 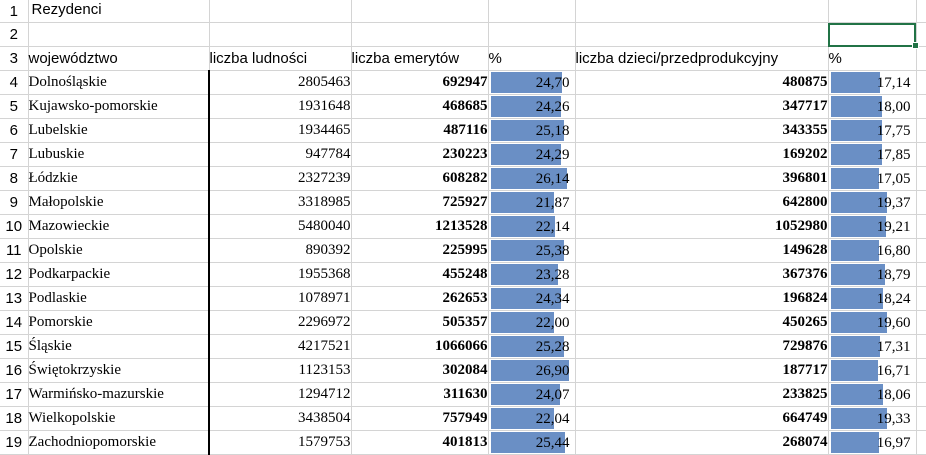 What do you see at coordinates (14, 11) in the screenshot?
I see `row-number: 1` at bounding box center [14, 11].